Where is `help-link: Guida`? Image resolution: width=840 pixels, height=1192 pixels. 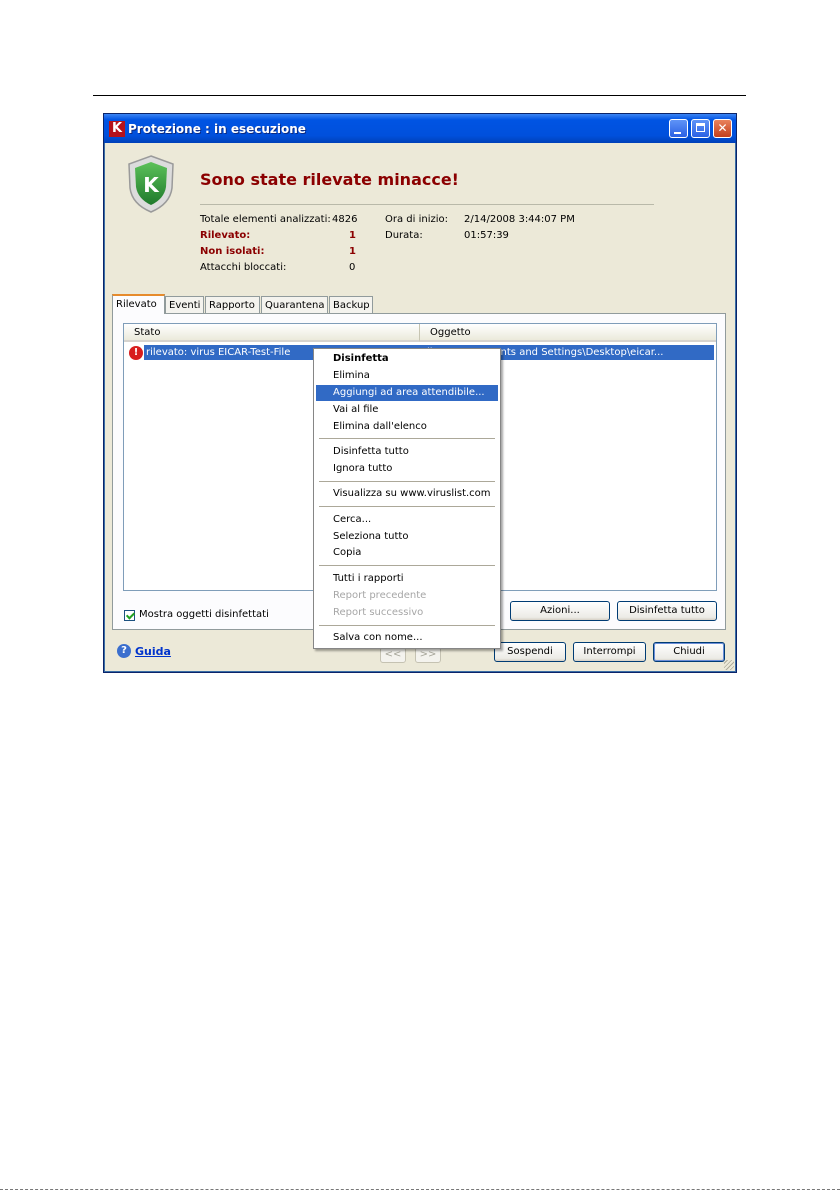
help-link: Guida is located at coordinates (153, 651).